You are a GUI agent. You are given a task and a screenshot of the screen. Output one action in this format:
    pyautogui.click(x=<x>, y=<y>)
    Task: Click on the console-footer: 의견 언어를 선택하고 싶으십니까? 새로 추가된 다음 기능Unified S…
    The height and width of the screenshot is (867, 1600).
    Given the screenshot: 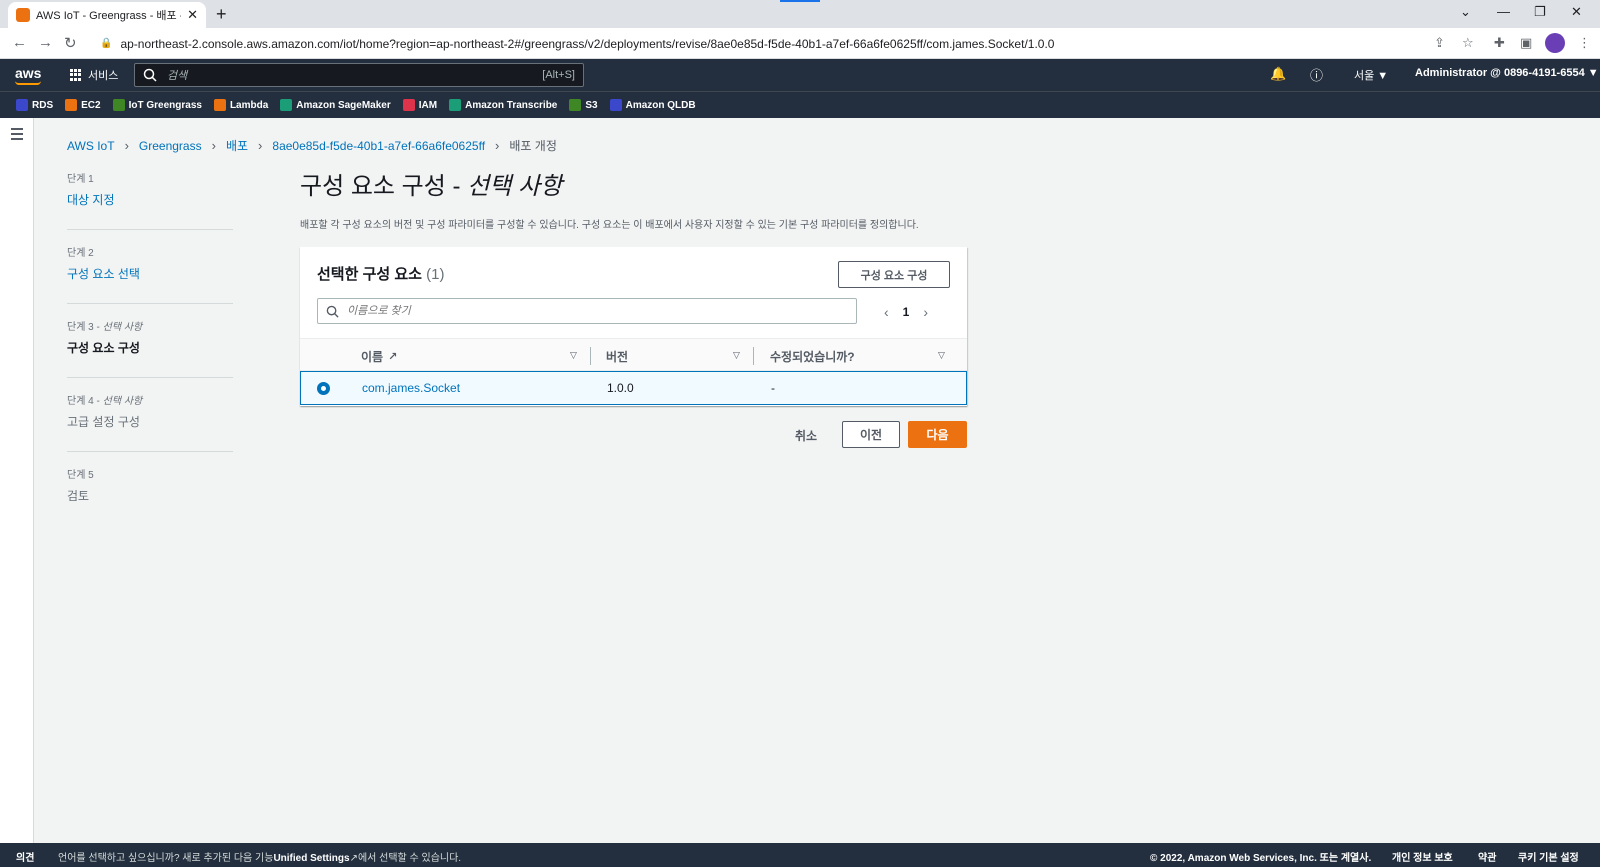 What is the action you would take?
    pyautogui.click(x=800, y=855)
    